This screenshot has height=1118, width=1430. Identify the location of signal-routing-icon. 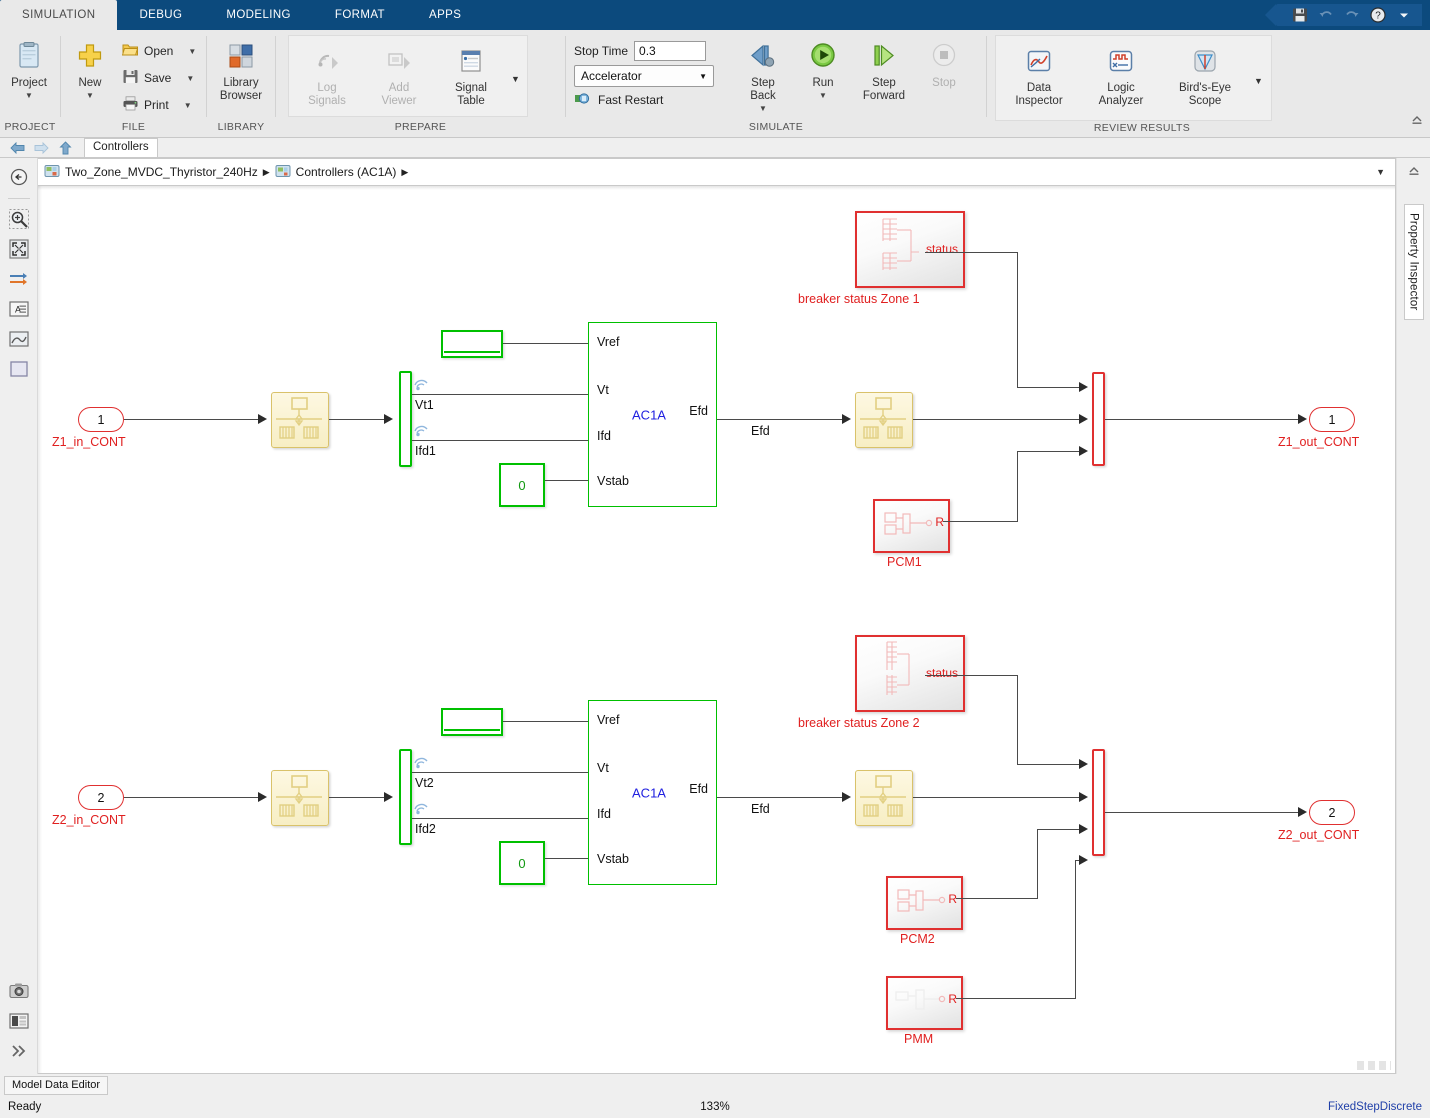
(19, 279).